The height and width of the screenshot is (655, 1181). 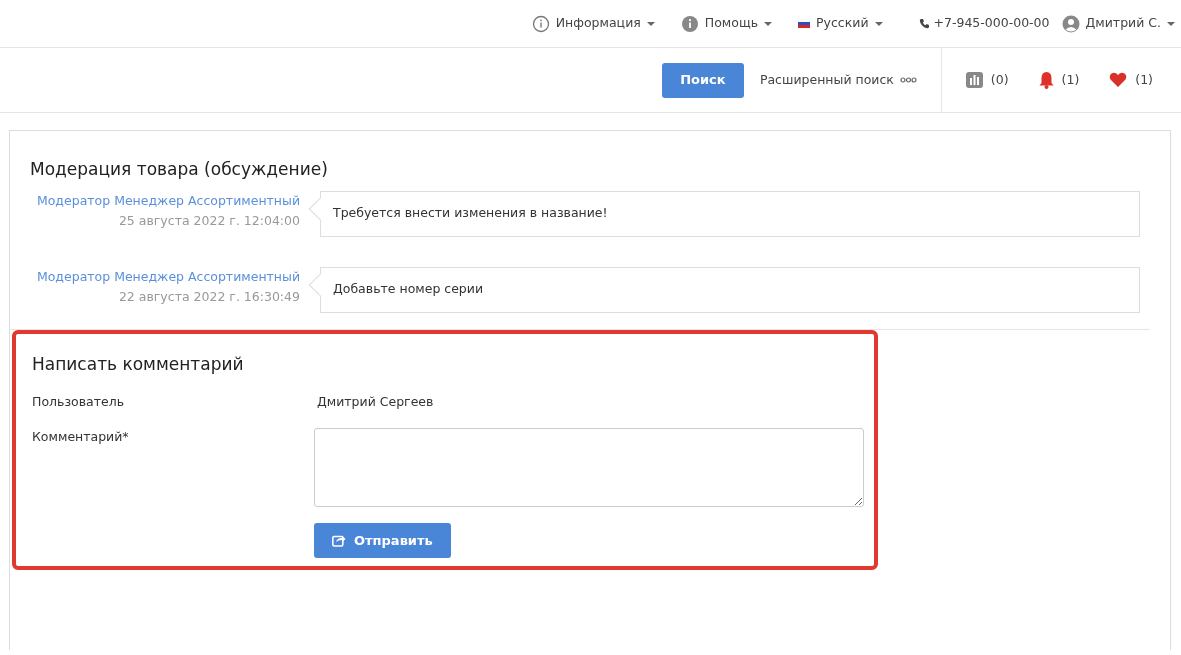 I want to click on menu-link: Дмитрий С., so click(x=1118, y=23).